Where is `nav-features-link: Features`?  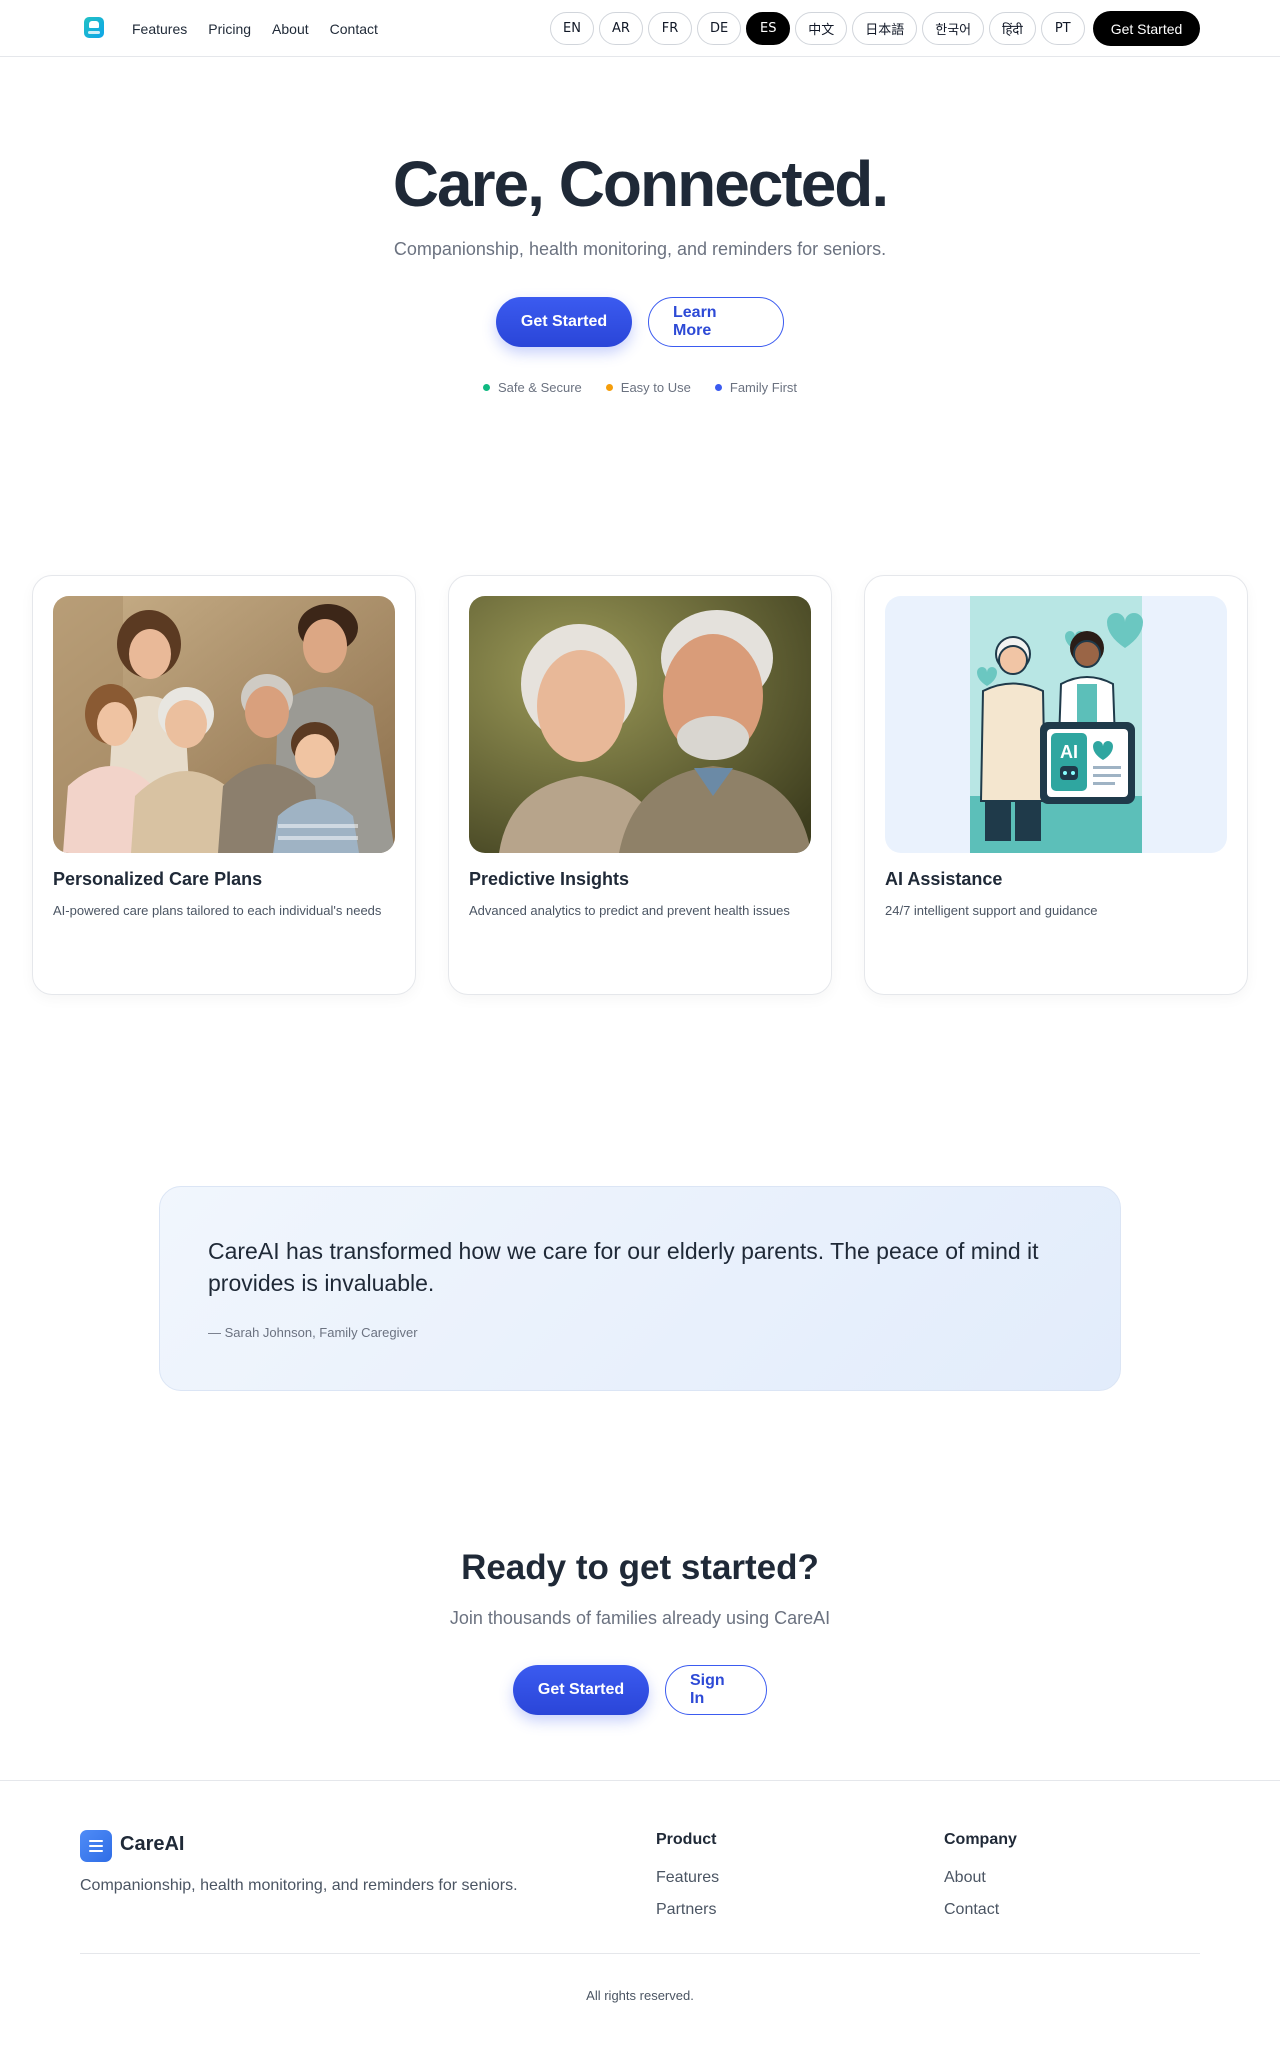
nav-features-link: Features is located at coordinates (159, 29).